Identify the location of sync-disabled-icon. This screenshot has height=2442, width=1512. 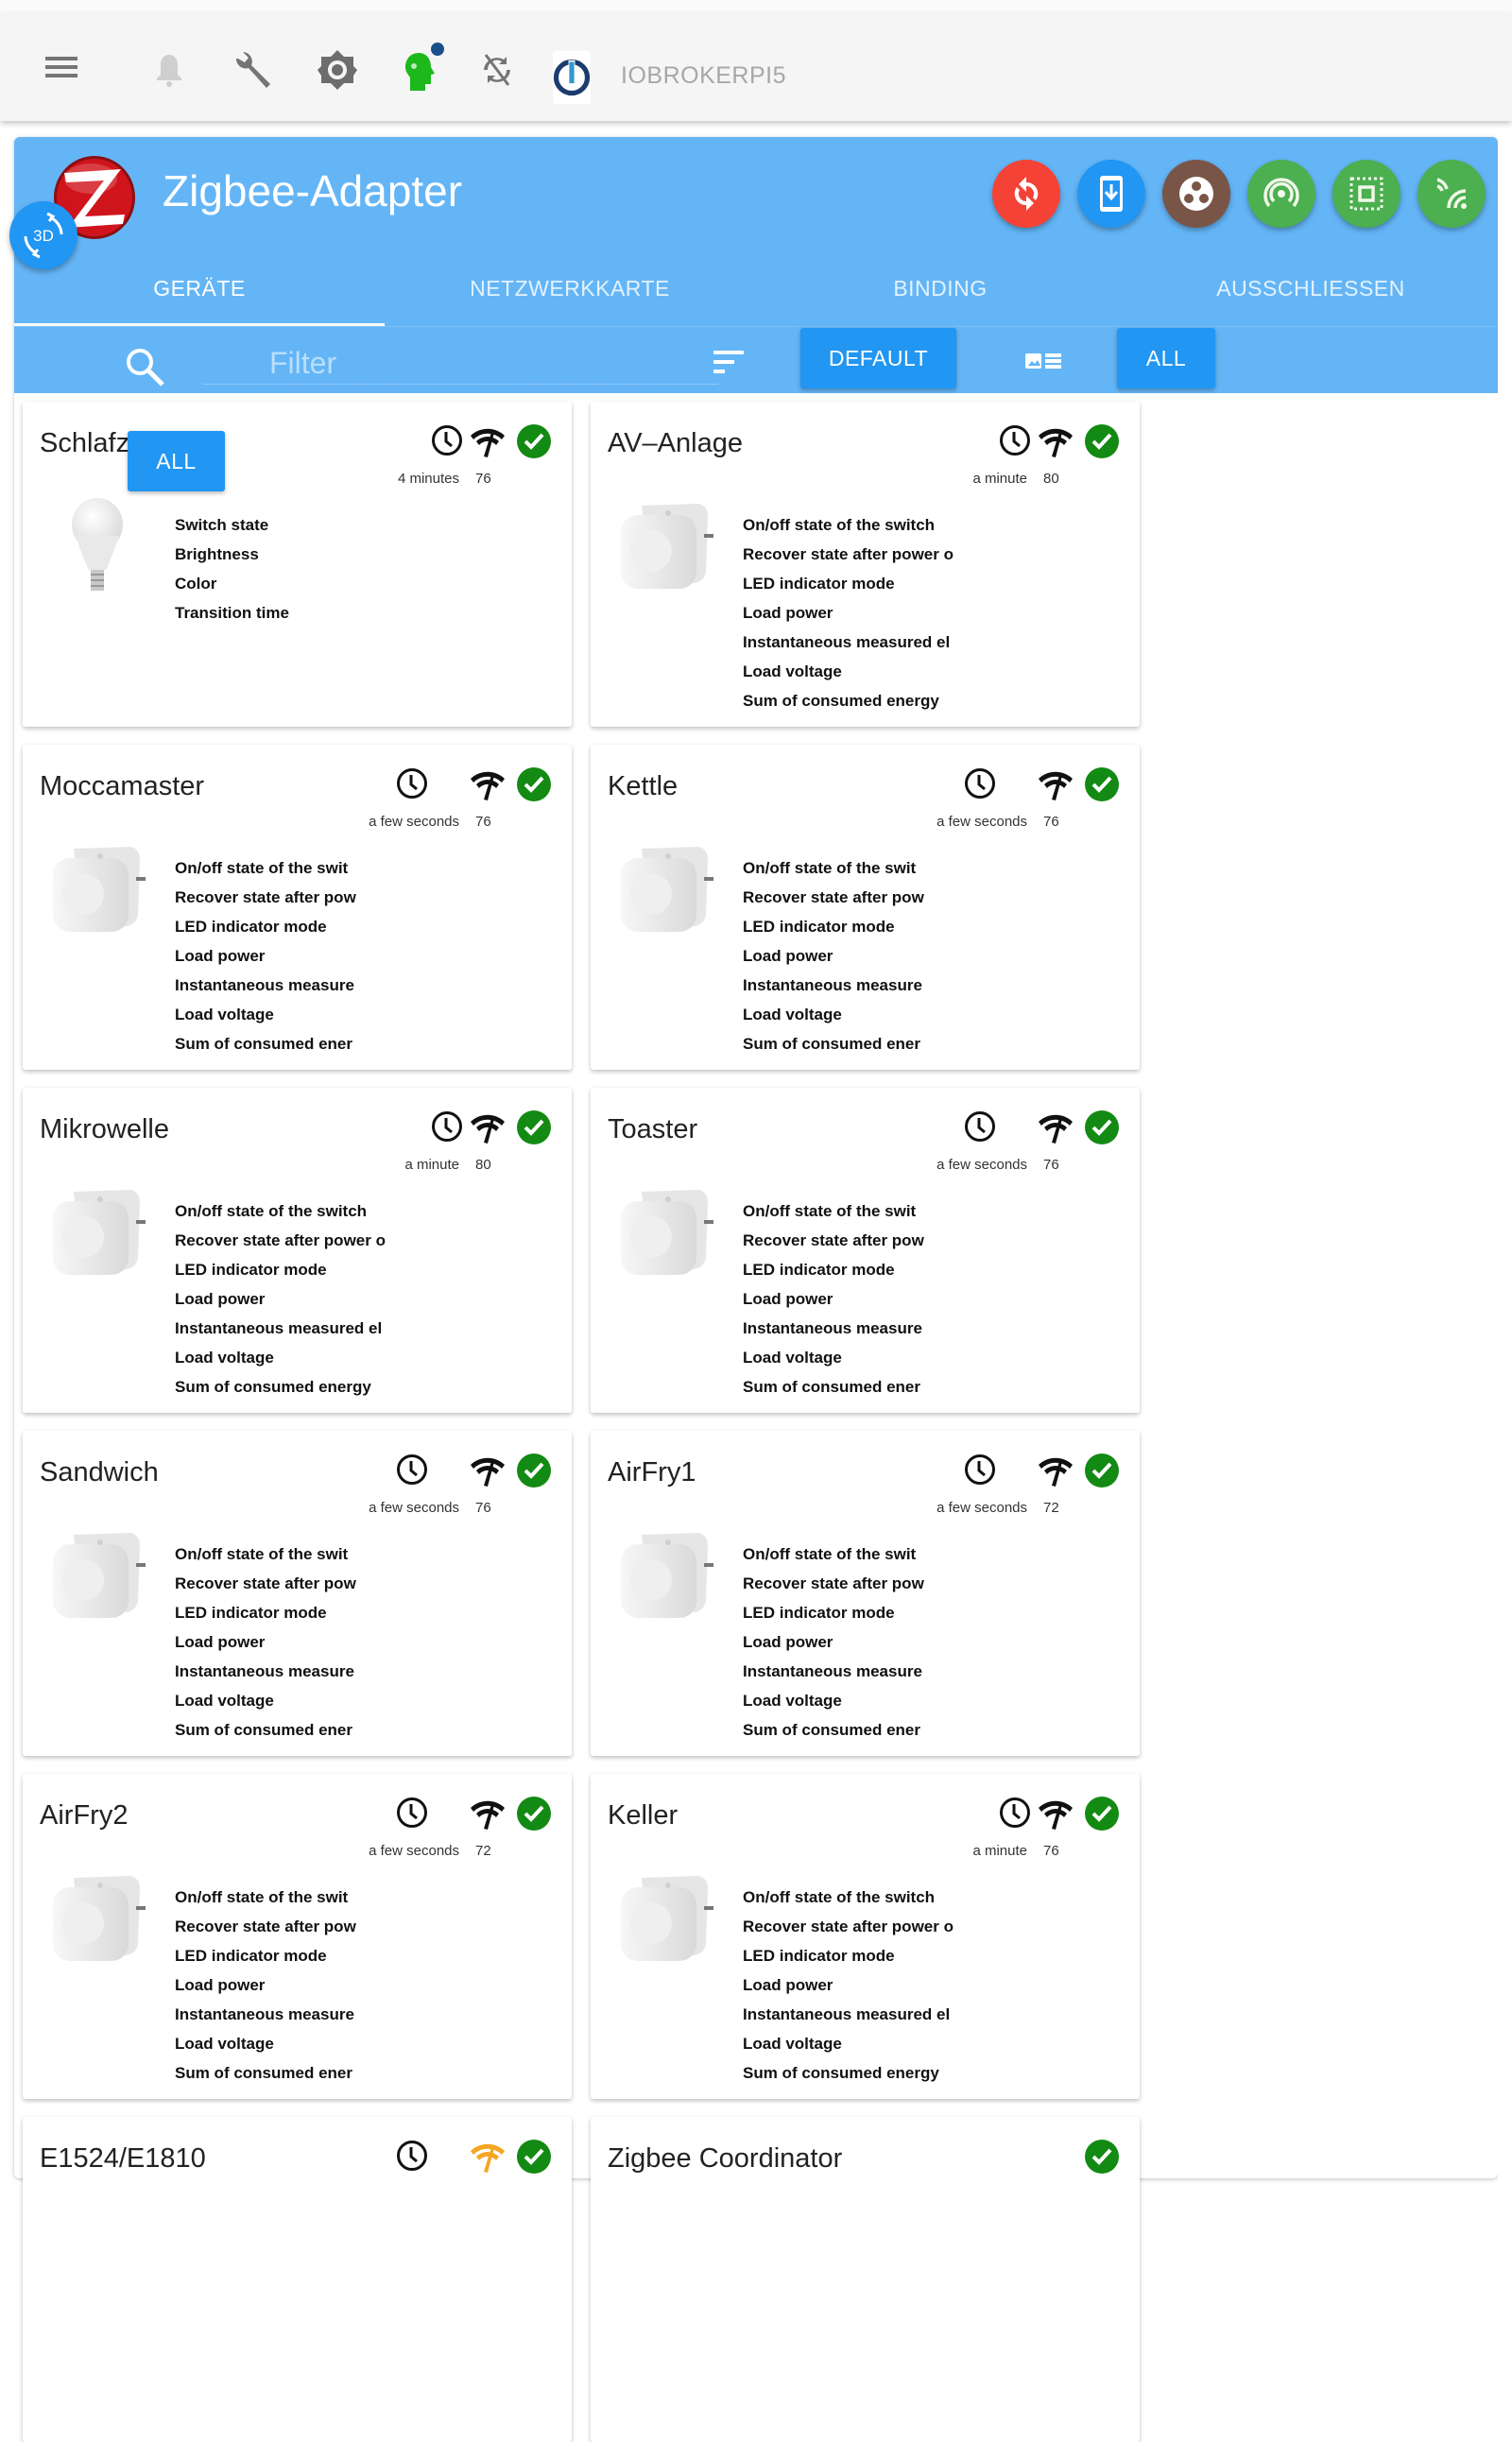
(497, 70).